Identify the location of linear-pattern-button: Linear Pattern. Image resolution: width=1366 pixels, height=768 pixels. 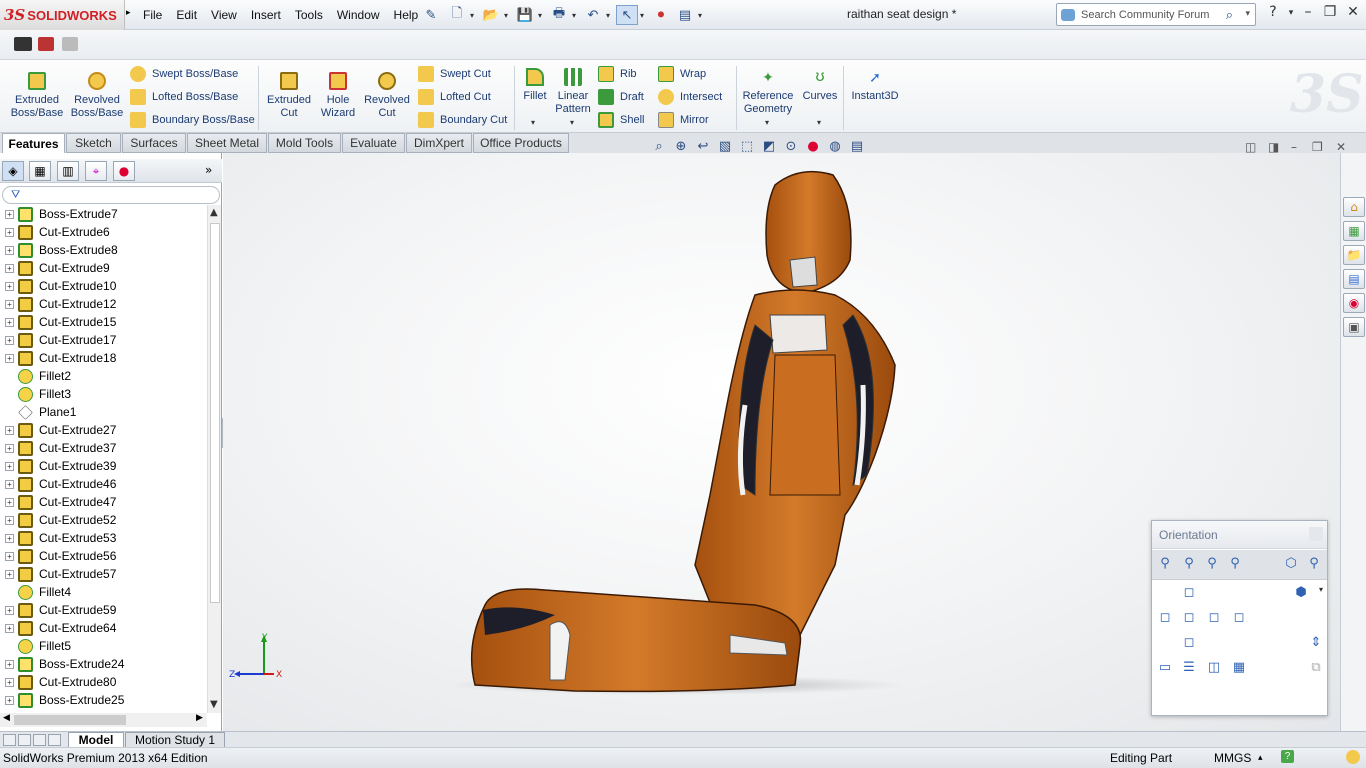
(573, 91).